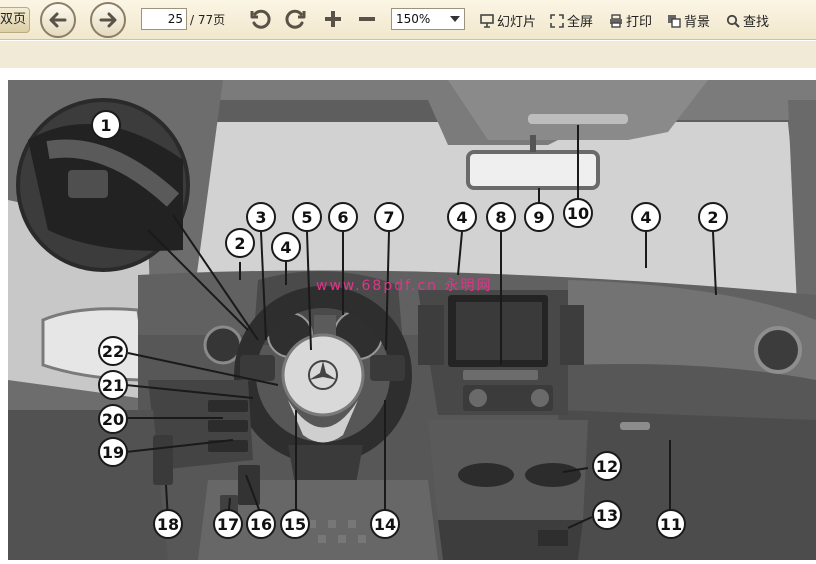  Describe the element at coordinates (261, 217) in the screenshot. I see `callout-3: 3` at that location.